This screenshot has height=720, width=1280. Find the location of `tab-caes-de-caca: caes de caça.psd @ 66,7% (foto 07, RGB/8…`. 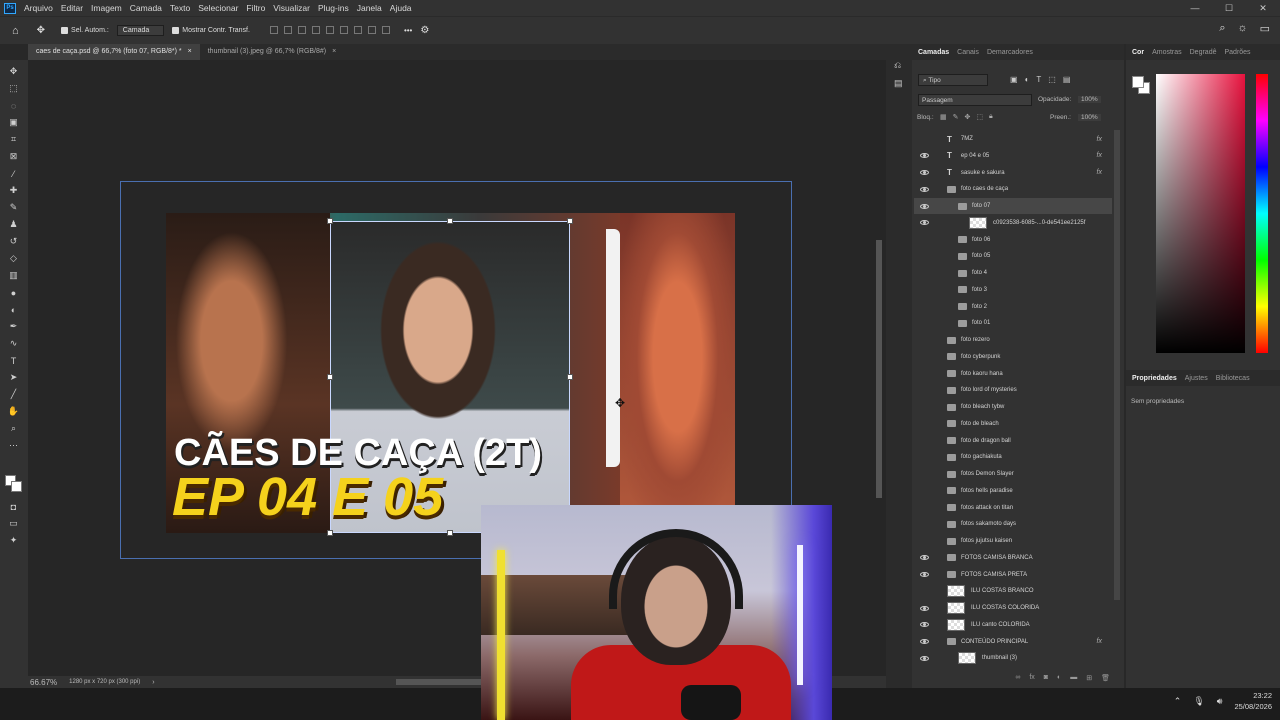

tab-caes-de-caca: caes de caça.psd @ 66,7% (foto 07, RGB/8… is located at coordinates (114, 52).